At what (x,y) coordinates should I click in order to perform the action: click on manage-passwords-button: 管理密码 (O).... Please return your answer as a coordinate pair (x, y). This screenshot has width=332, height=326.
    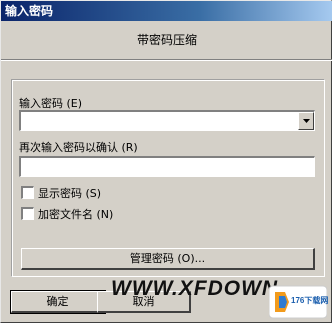
    Looking at the image, I should click on (168, 259).